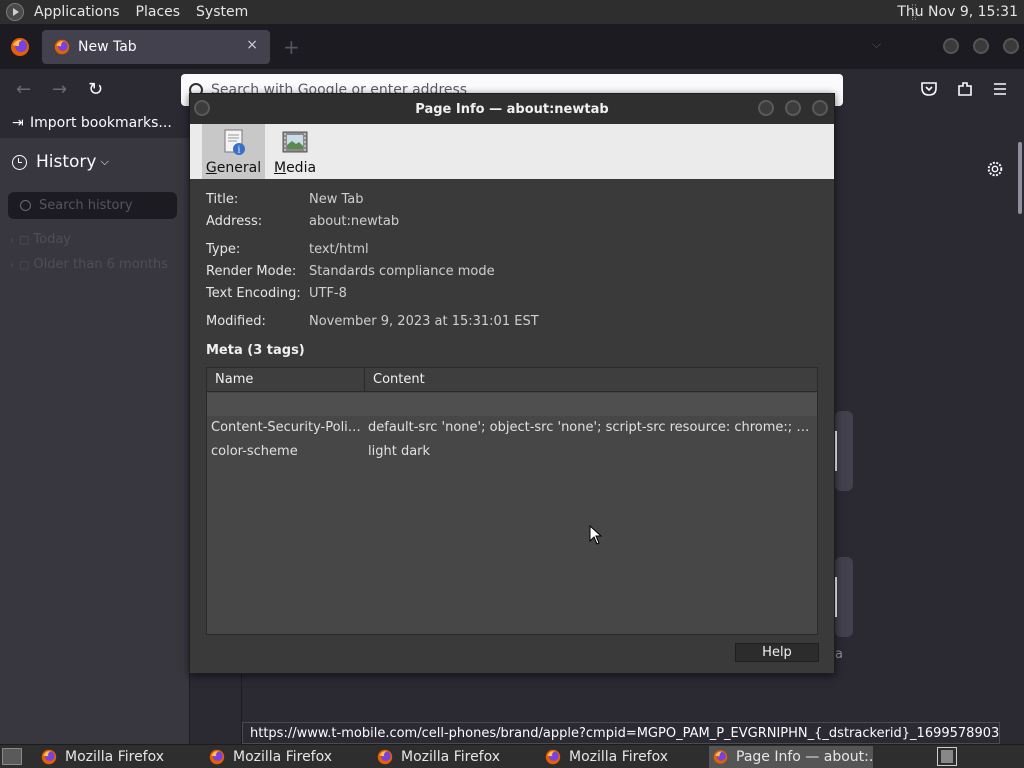 The height and width of the screenshot is (768, 1024). Describe the element at coordinates (253, 293) in the screenshot. I see `text-encoding-label: Text Encoding:` at that location.